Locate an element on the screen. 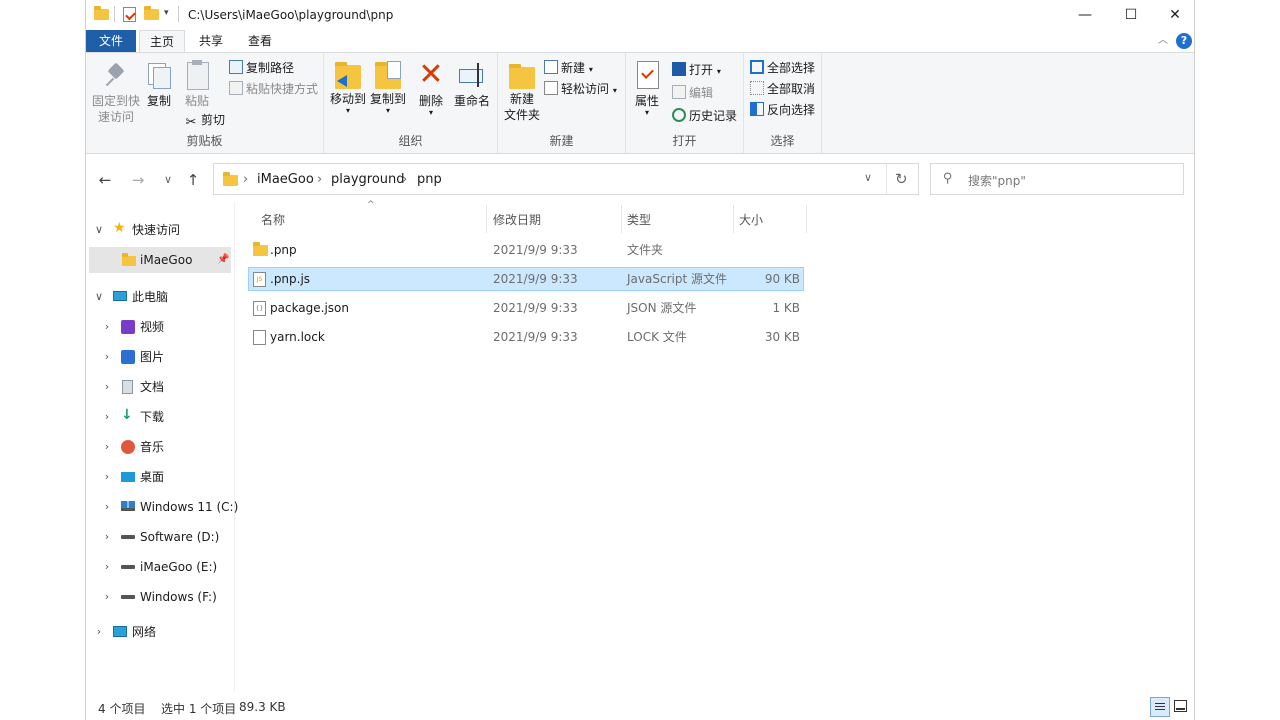  nav-quick-access: ∨ ★ 快速访问 is located at coordinates (160, 230).